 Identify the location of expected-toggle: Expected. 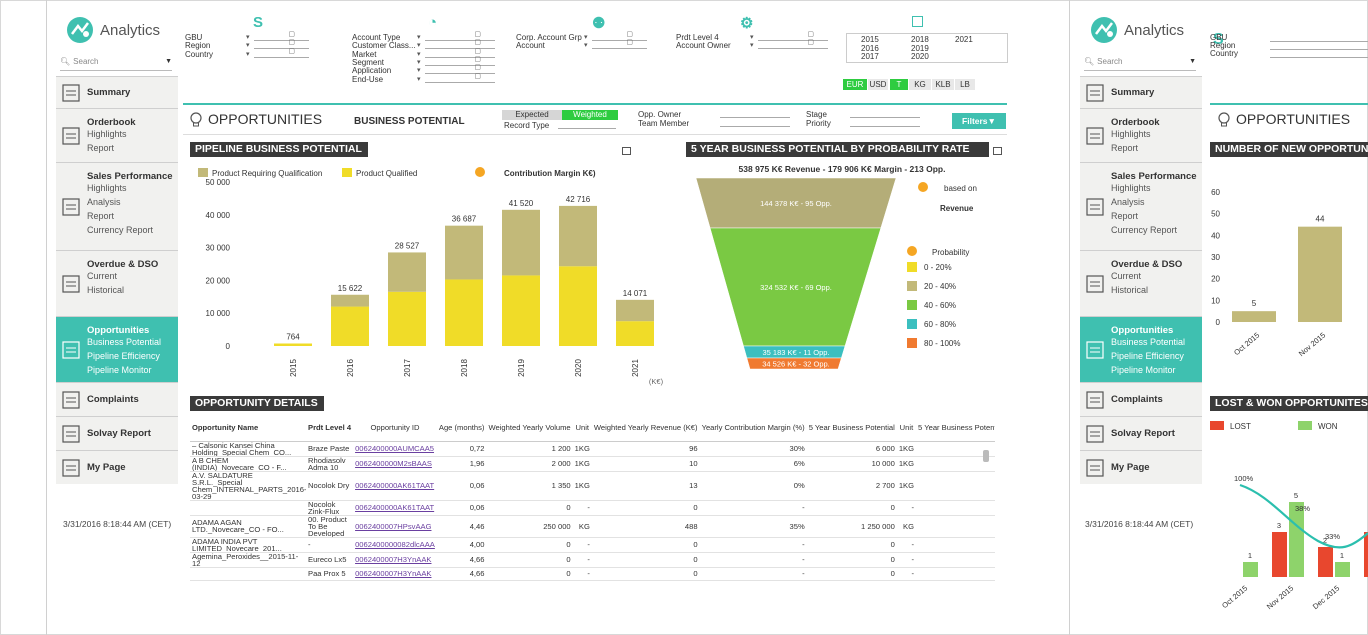
(532, 115).